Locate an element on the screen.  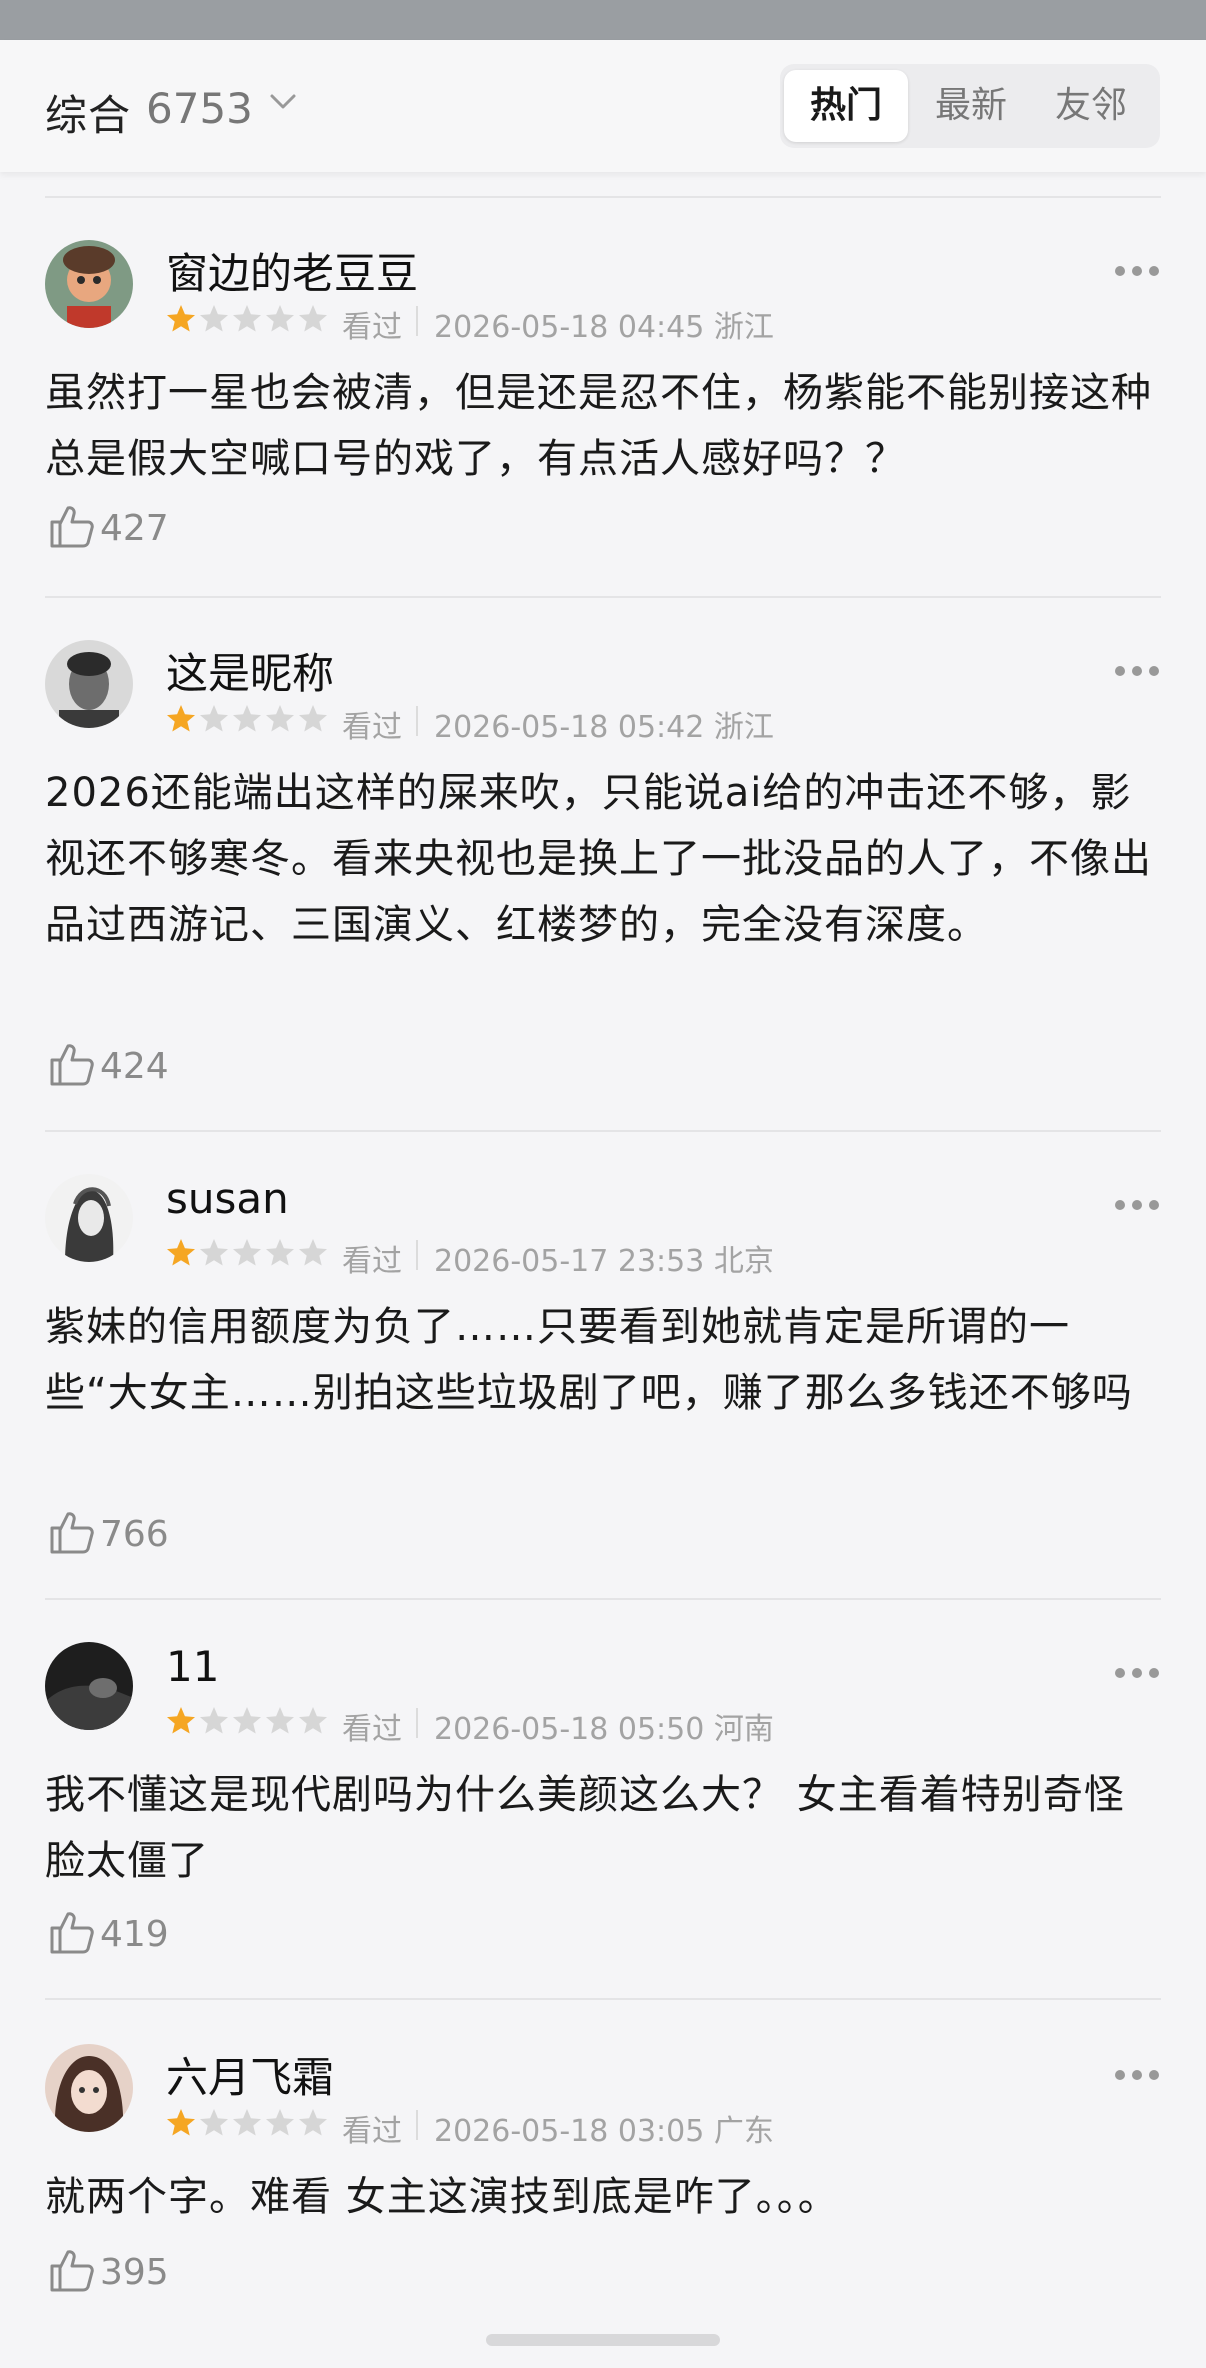
like-count: 427 is located at coordinates (134, 528).